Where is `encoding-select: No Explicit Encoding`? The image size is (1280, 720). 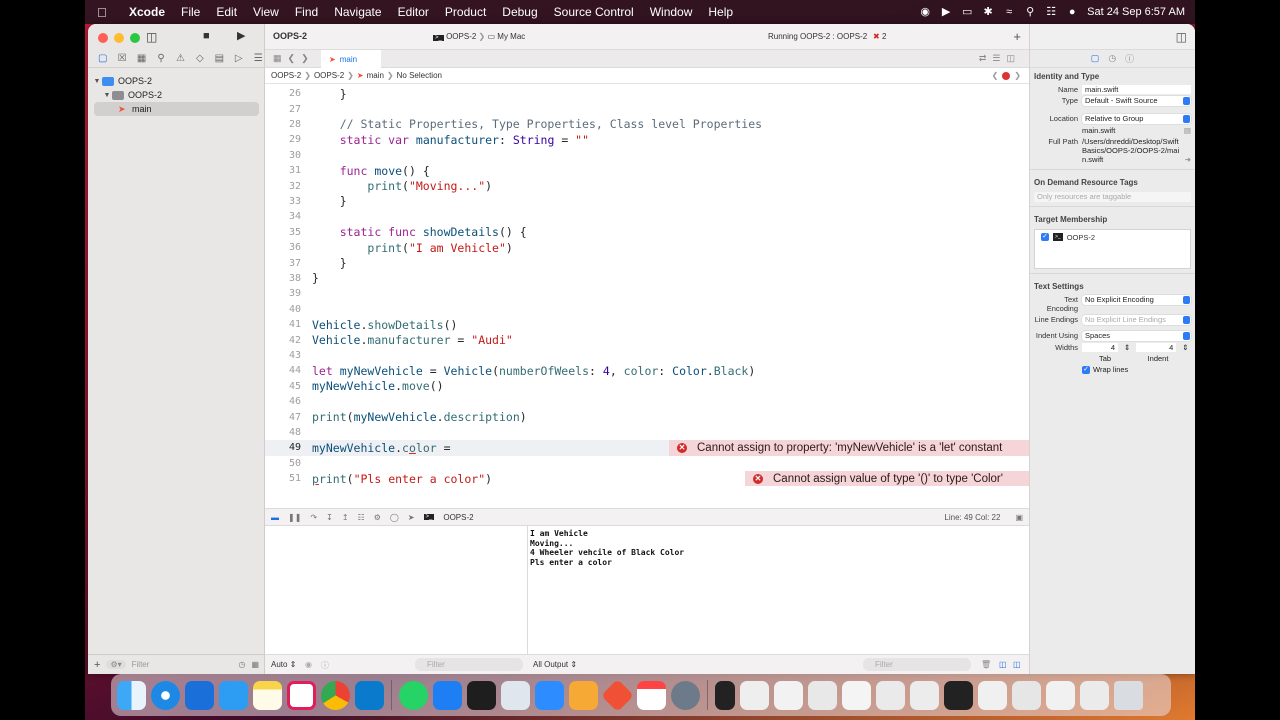 encoding-select: No Explicit Encoding is located at coordinates (1136, 300).